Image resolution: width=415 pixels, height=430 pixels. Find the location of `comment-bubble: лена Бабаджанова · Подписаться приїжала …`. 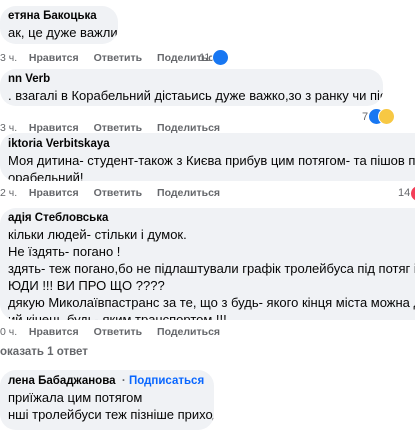

comment-bubble: лена Бабаджанова · Подписаться приїжала … is located at coordinates (107, 400).